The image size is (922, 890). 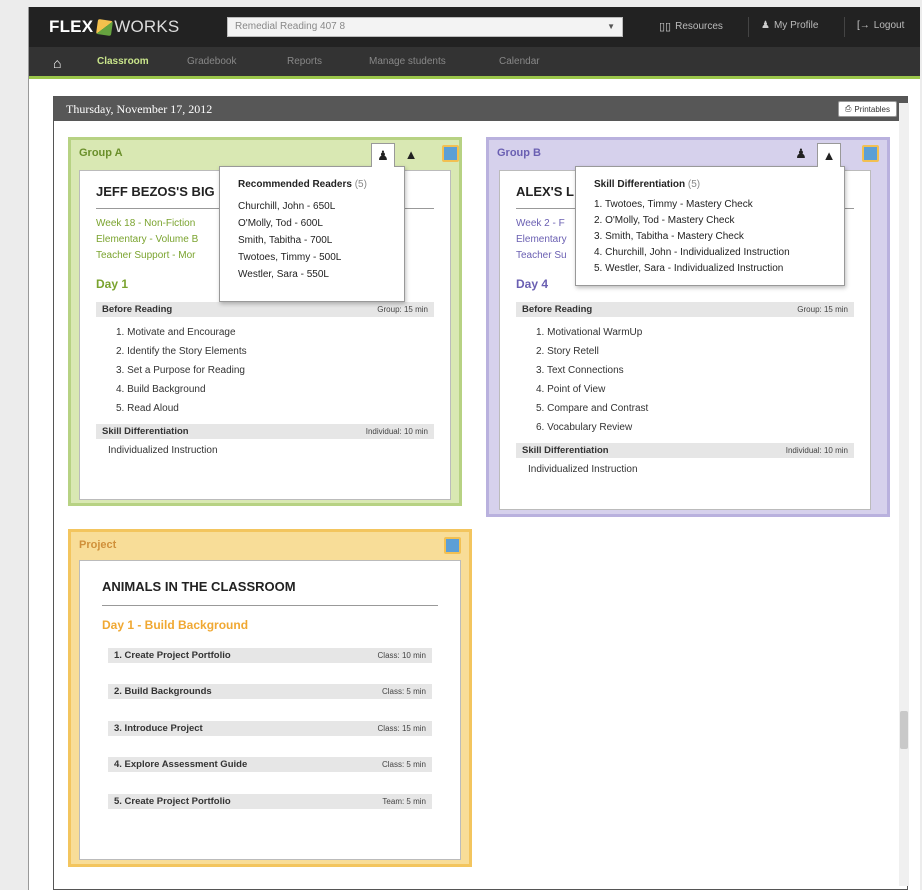 What do you see at coordinates (145, 223) in the screenshot?
I see `lesson-week: Week 18 - Non-Fiction` at bounding box center [145, 223].